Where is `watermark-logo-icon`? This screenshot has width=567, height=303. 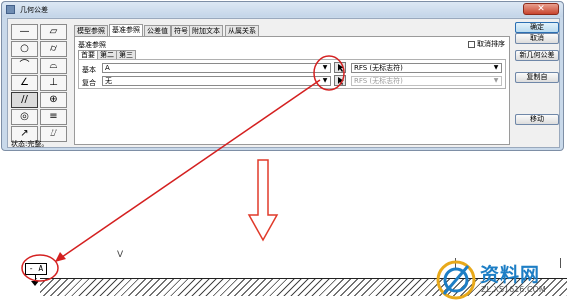 watermark-logo-icon is located at coordinates (456, 280).